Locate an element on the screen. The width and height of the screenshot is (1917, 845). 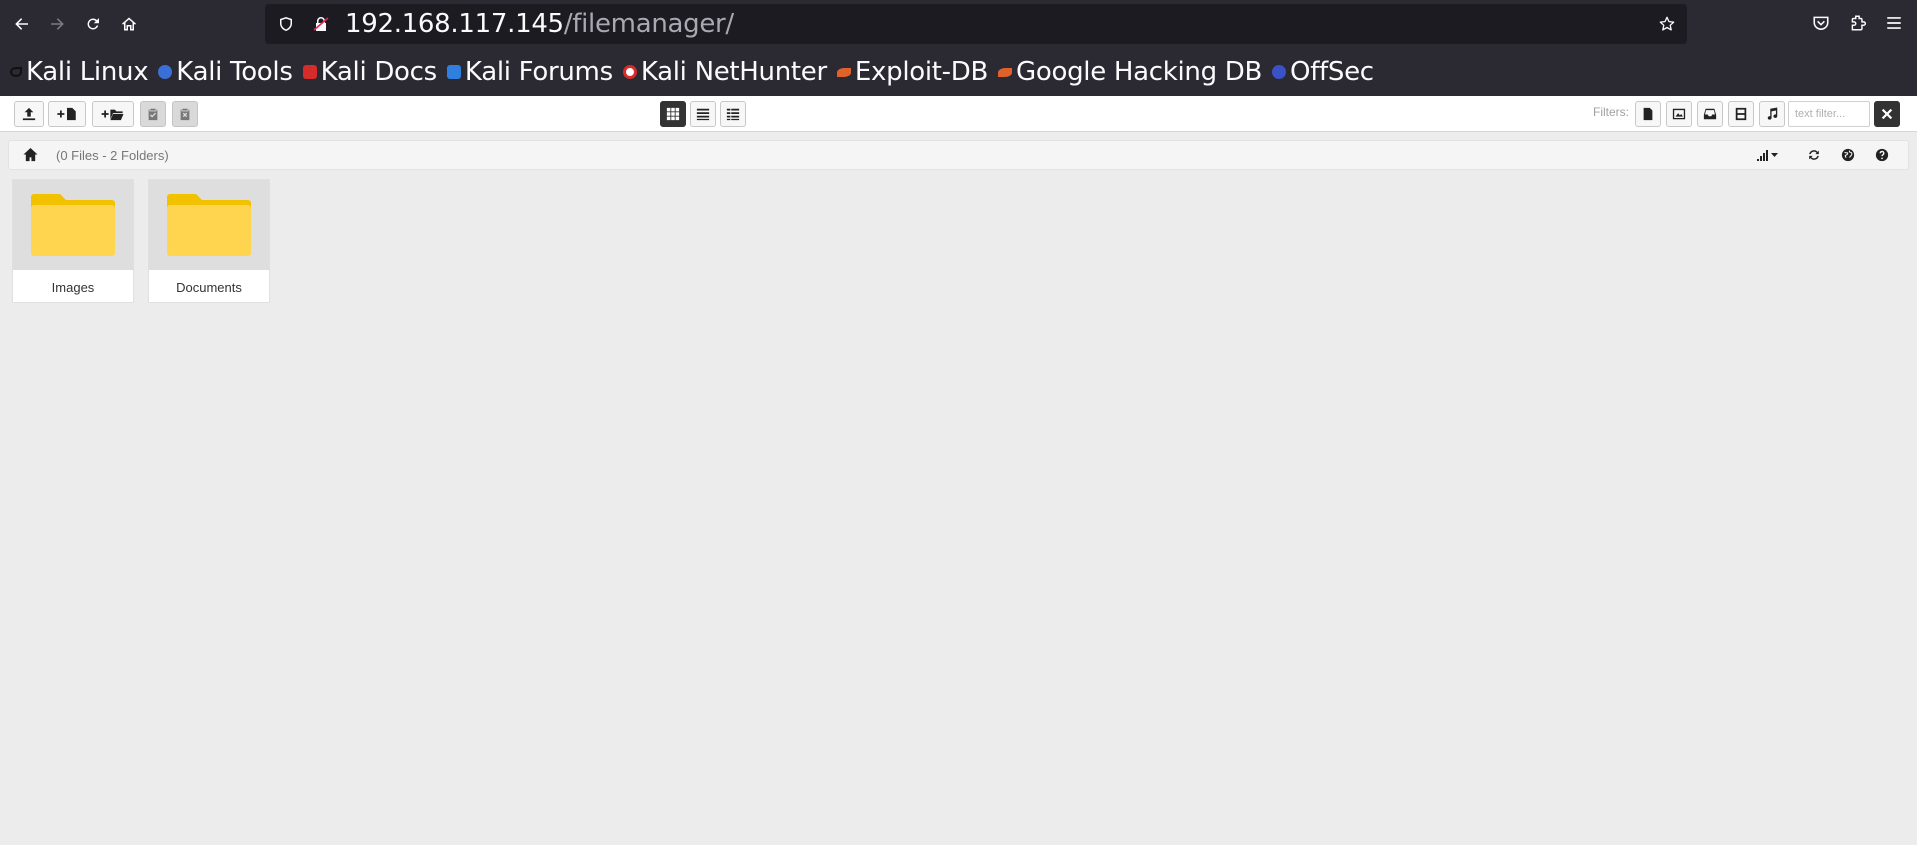
bookmark-offsec: OffSec is located at coordinates (1323, 72).